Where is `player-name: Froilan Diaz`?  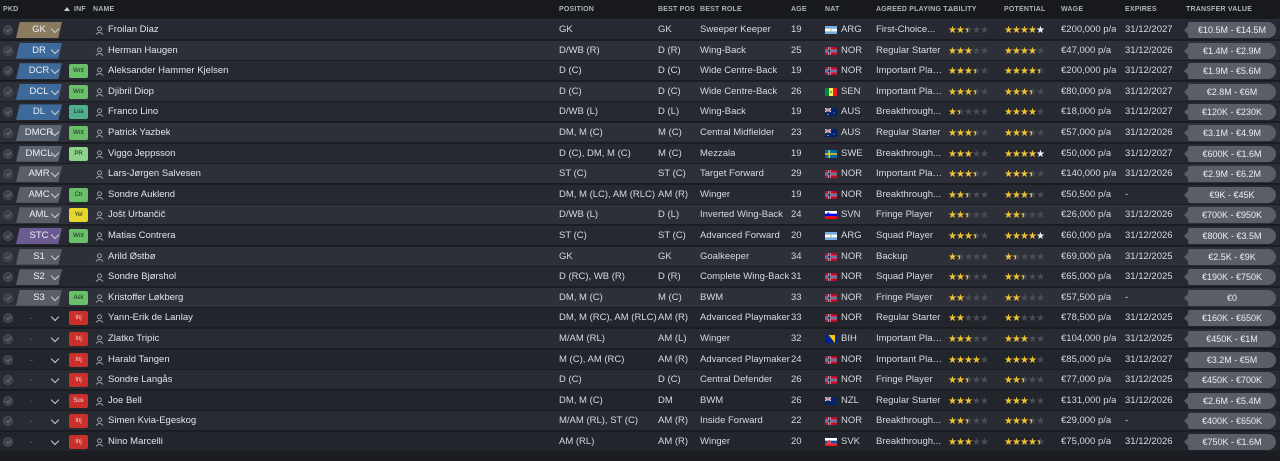 player-name: Froilan Diaz is located at coordinates (133, 30).